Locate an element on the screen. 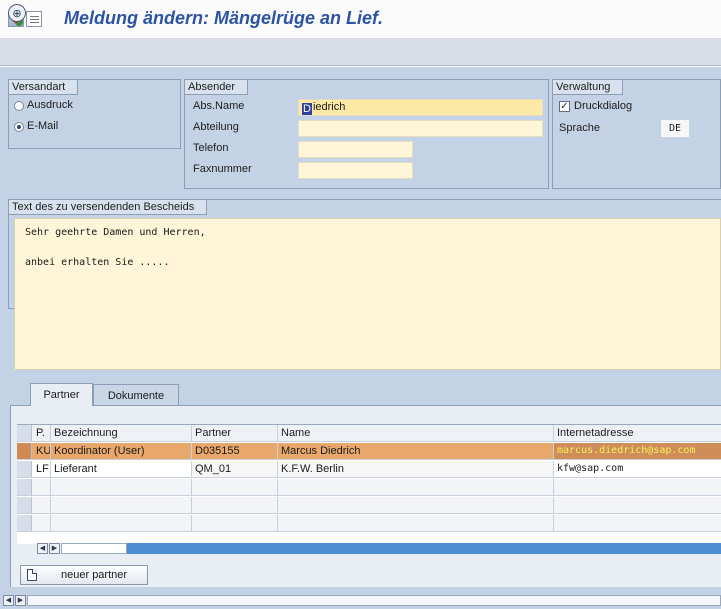  cell-bezeichnung: Koordinator (User) is located at coordinates (121, 451).